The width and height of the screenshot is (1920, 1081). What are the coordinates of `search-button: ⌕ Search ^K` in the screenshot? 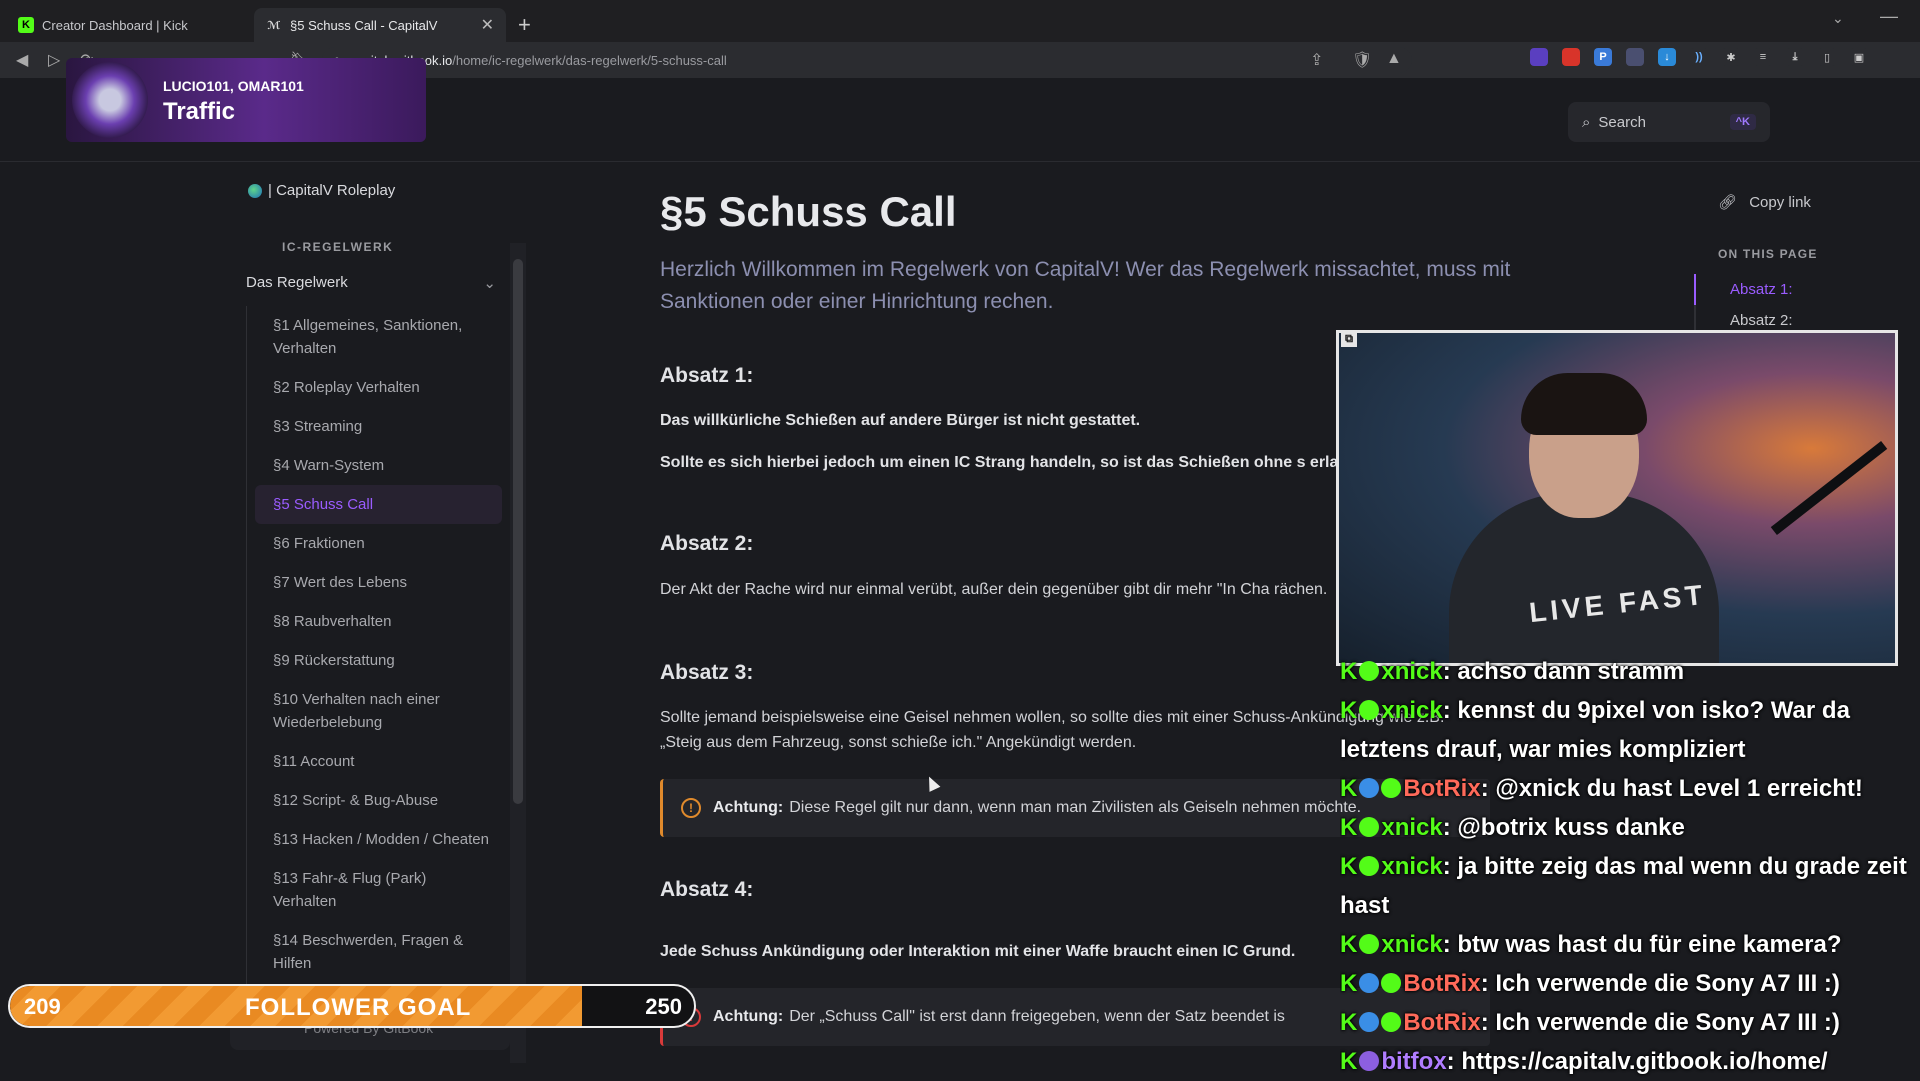 It's located at (1669, 122).